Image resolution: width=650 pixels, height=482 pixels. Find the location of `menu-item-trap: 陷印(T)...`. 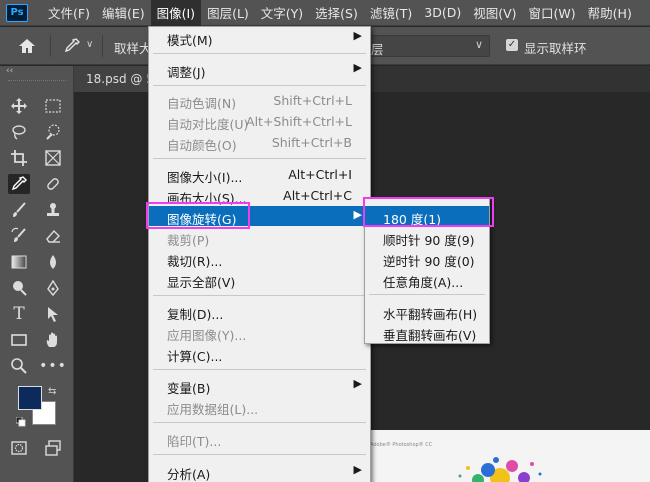

menu-item-trap: 陷印(T)... is located at coordinates (259, 438).